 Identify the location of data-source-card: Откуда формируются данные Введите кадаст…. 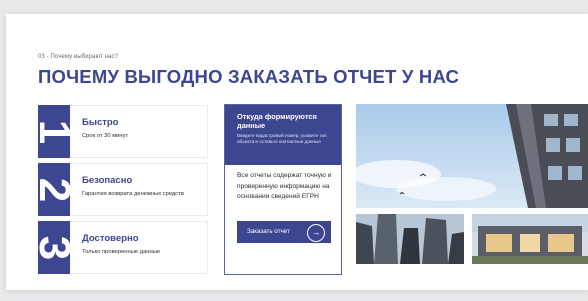
(283, 189).